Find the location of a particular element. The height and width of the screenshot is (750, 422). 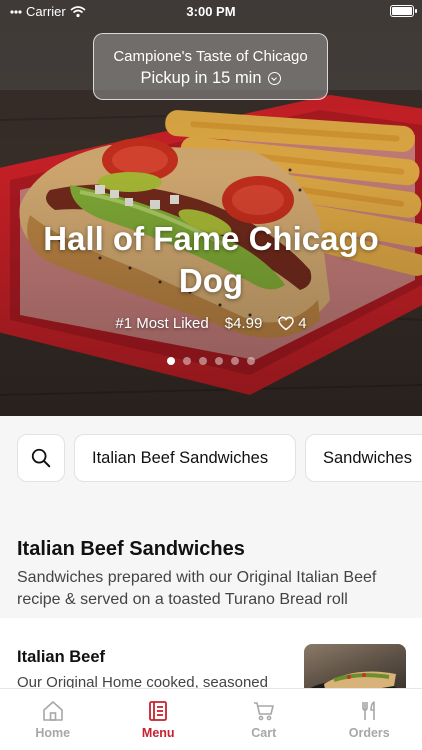

tab-home-label: Home is located at coordinates (53, 733).